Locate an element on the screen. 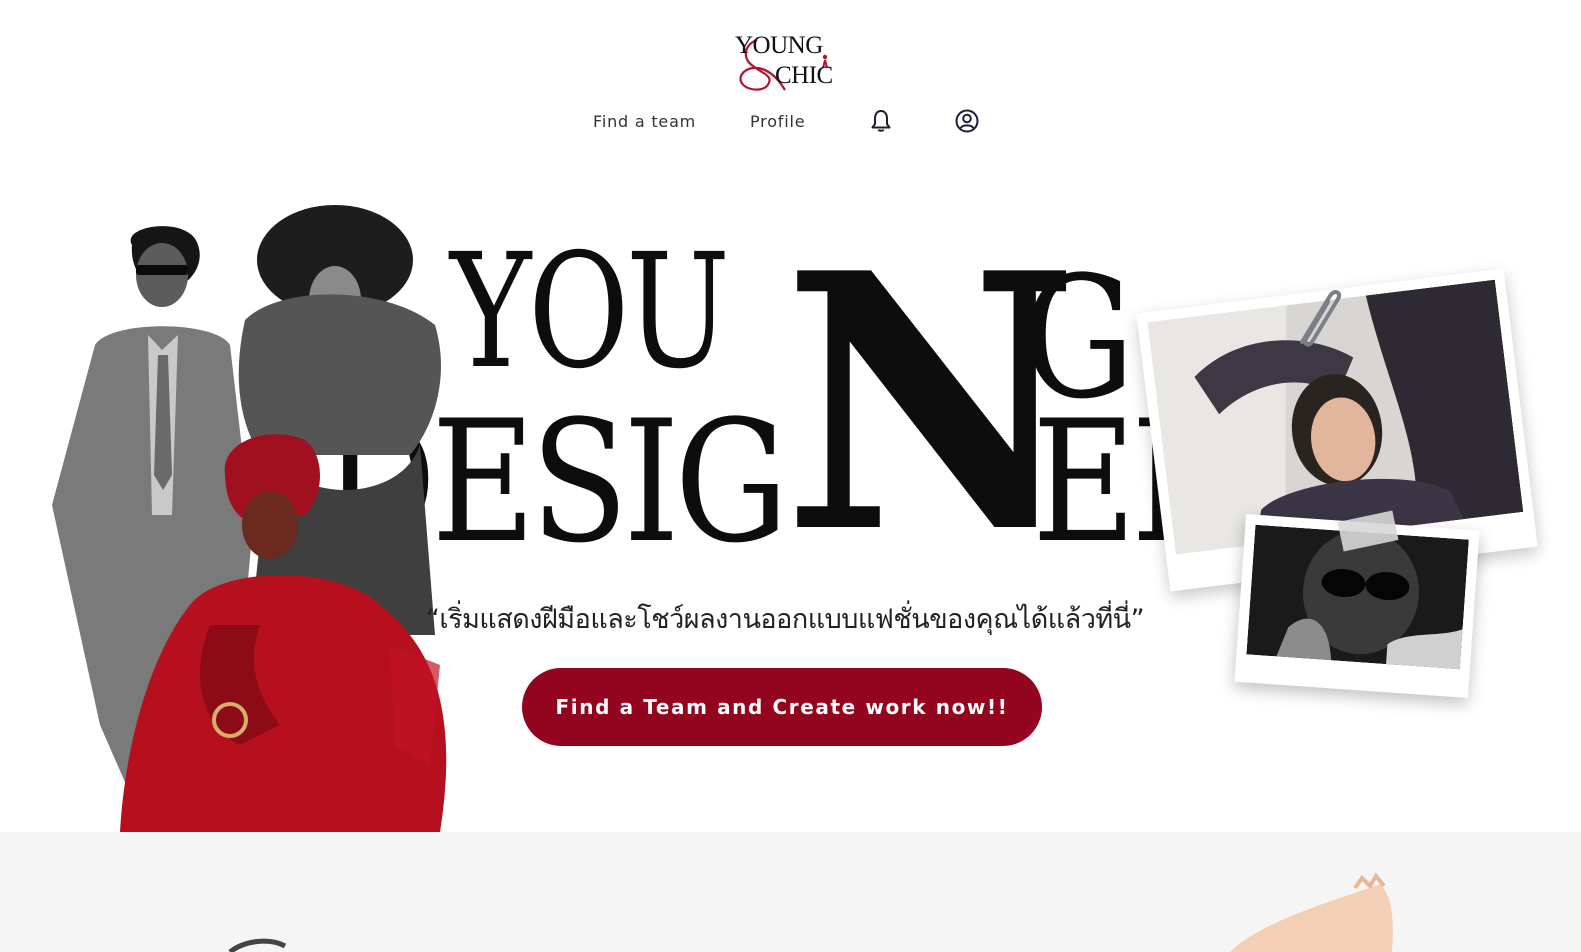 The image size is (1581, 952). nav-profile: Profile is located at coordinates (777, 121).